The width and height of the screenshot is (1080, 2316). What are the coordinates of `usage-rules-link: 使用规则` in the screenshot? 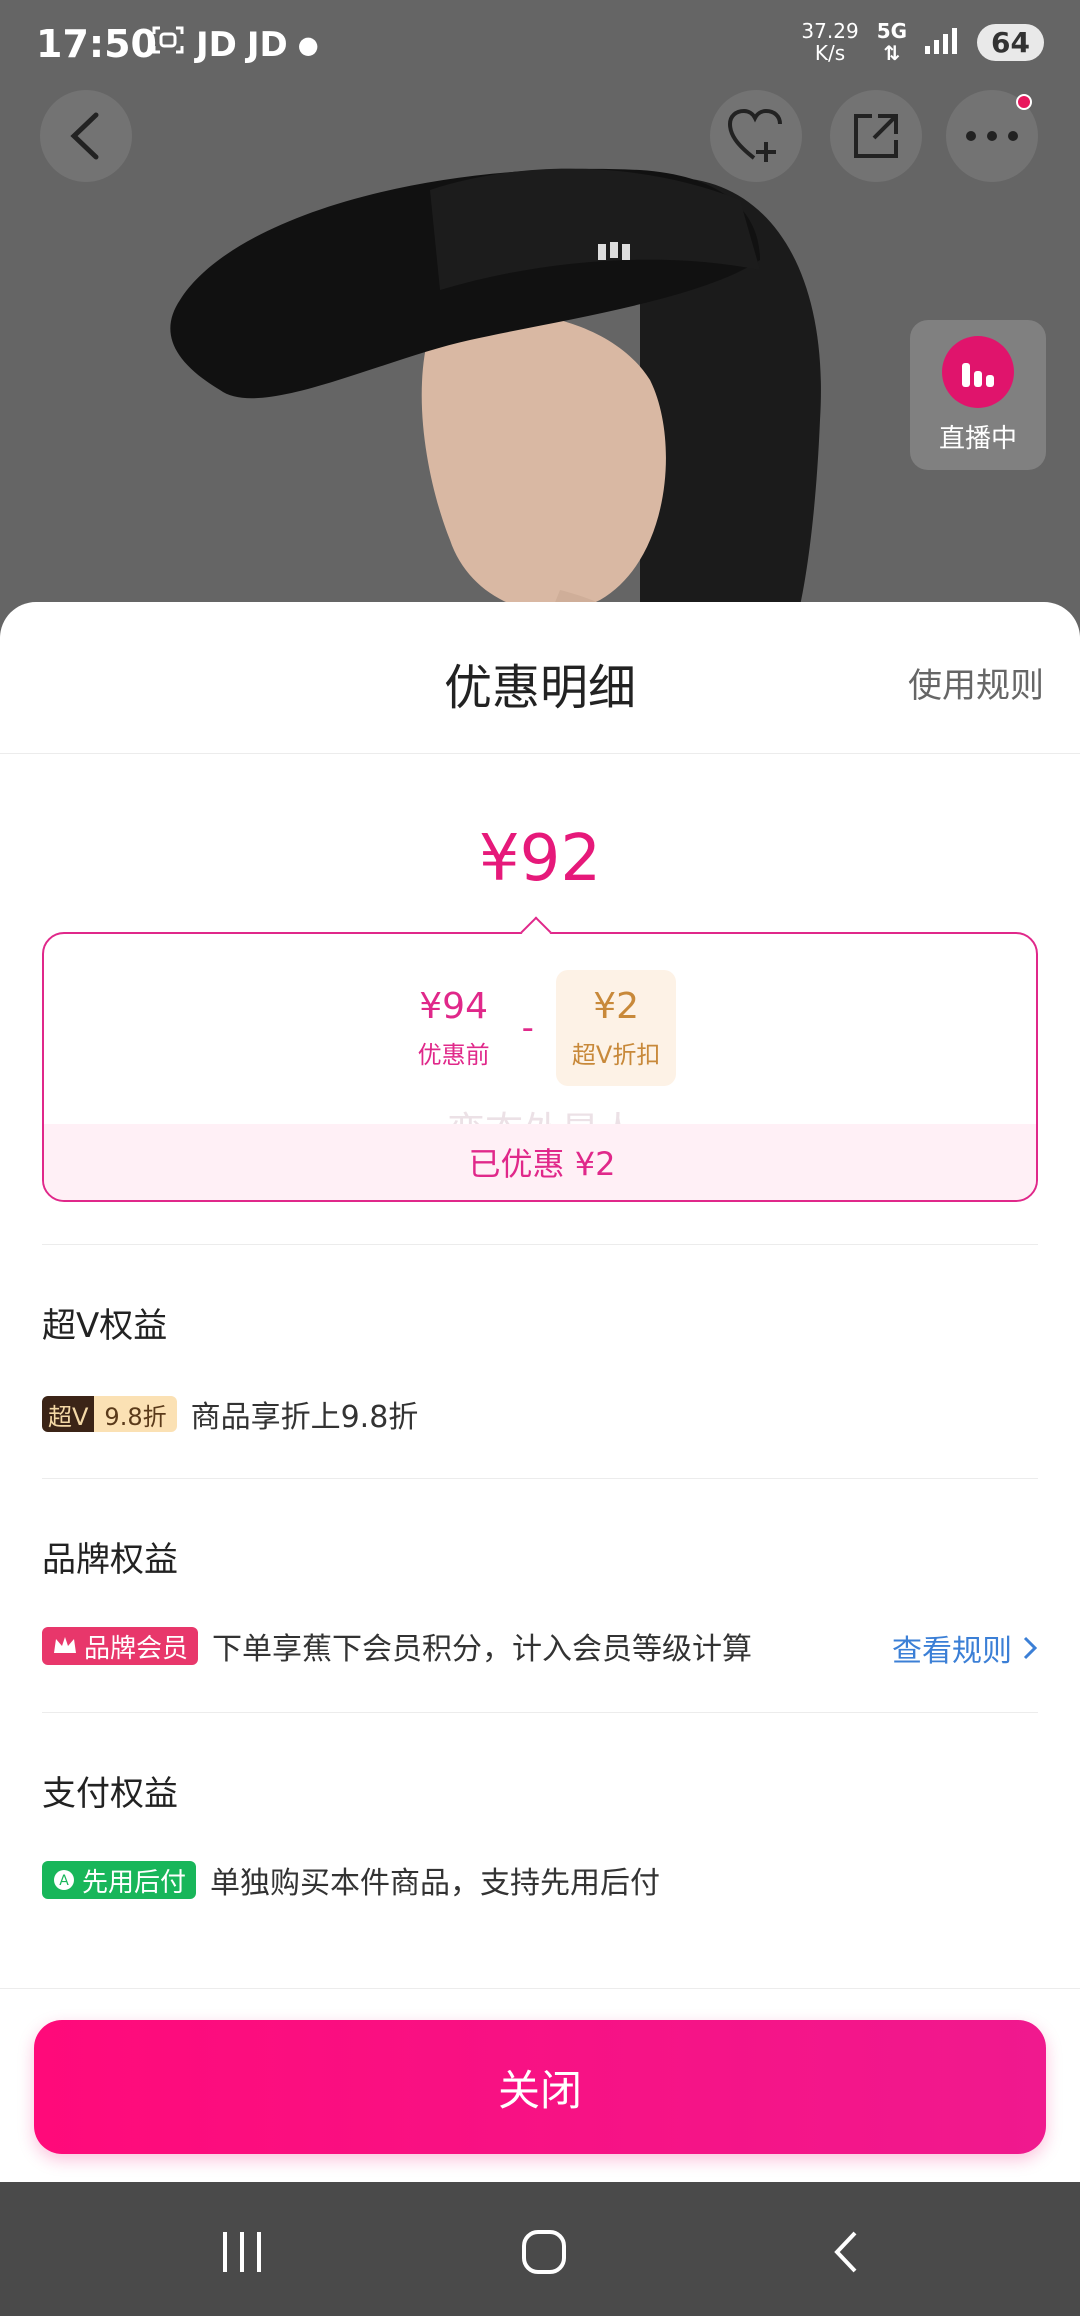 It's located at (976, 682).